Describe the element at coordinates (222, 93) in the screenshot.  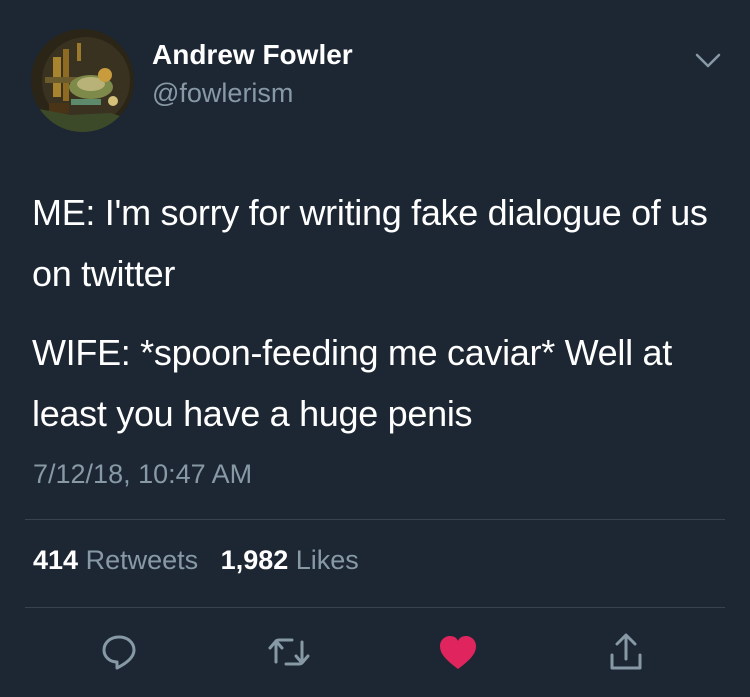
I see `user-handle: @fowlerism` at that location.